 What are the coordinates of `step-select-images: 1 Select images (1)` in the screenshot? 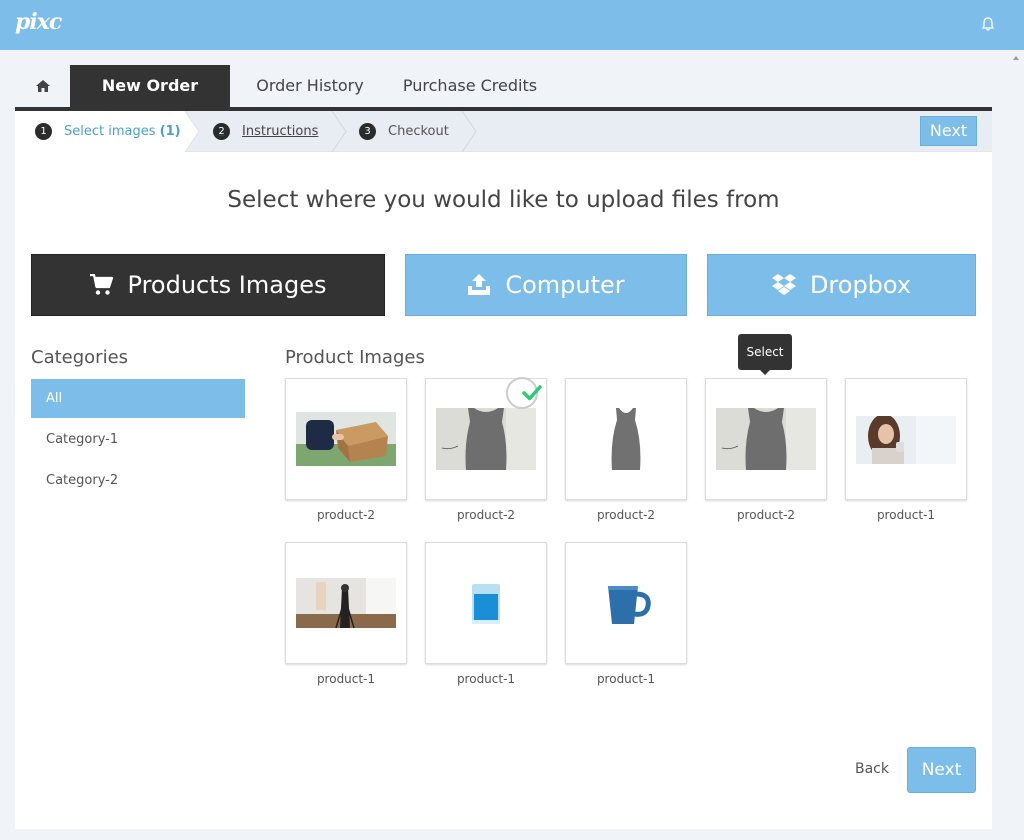 It's located at (108, 131).